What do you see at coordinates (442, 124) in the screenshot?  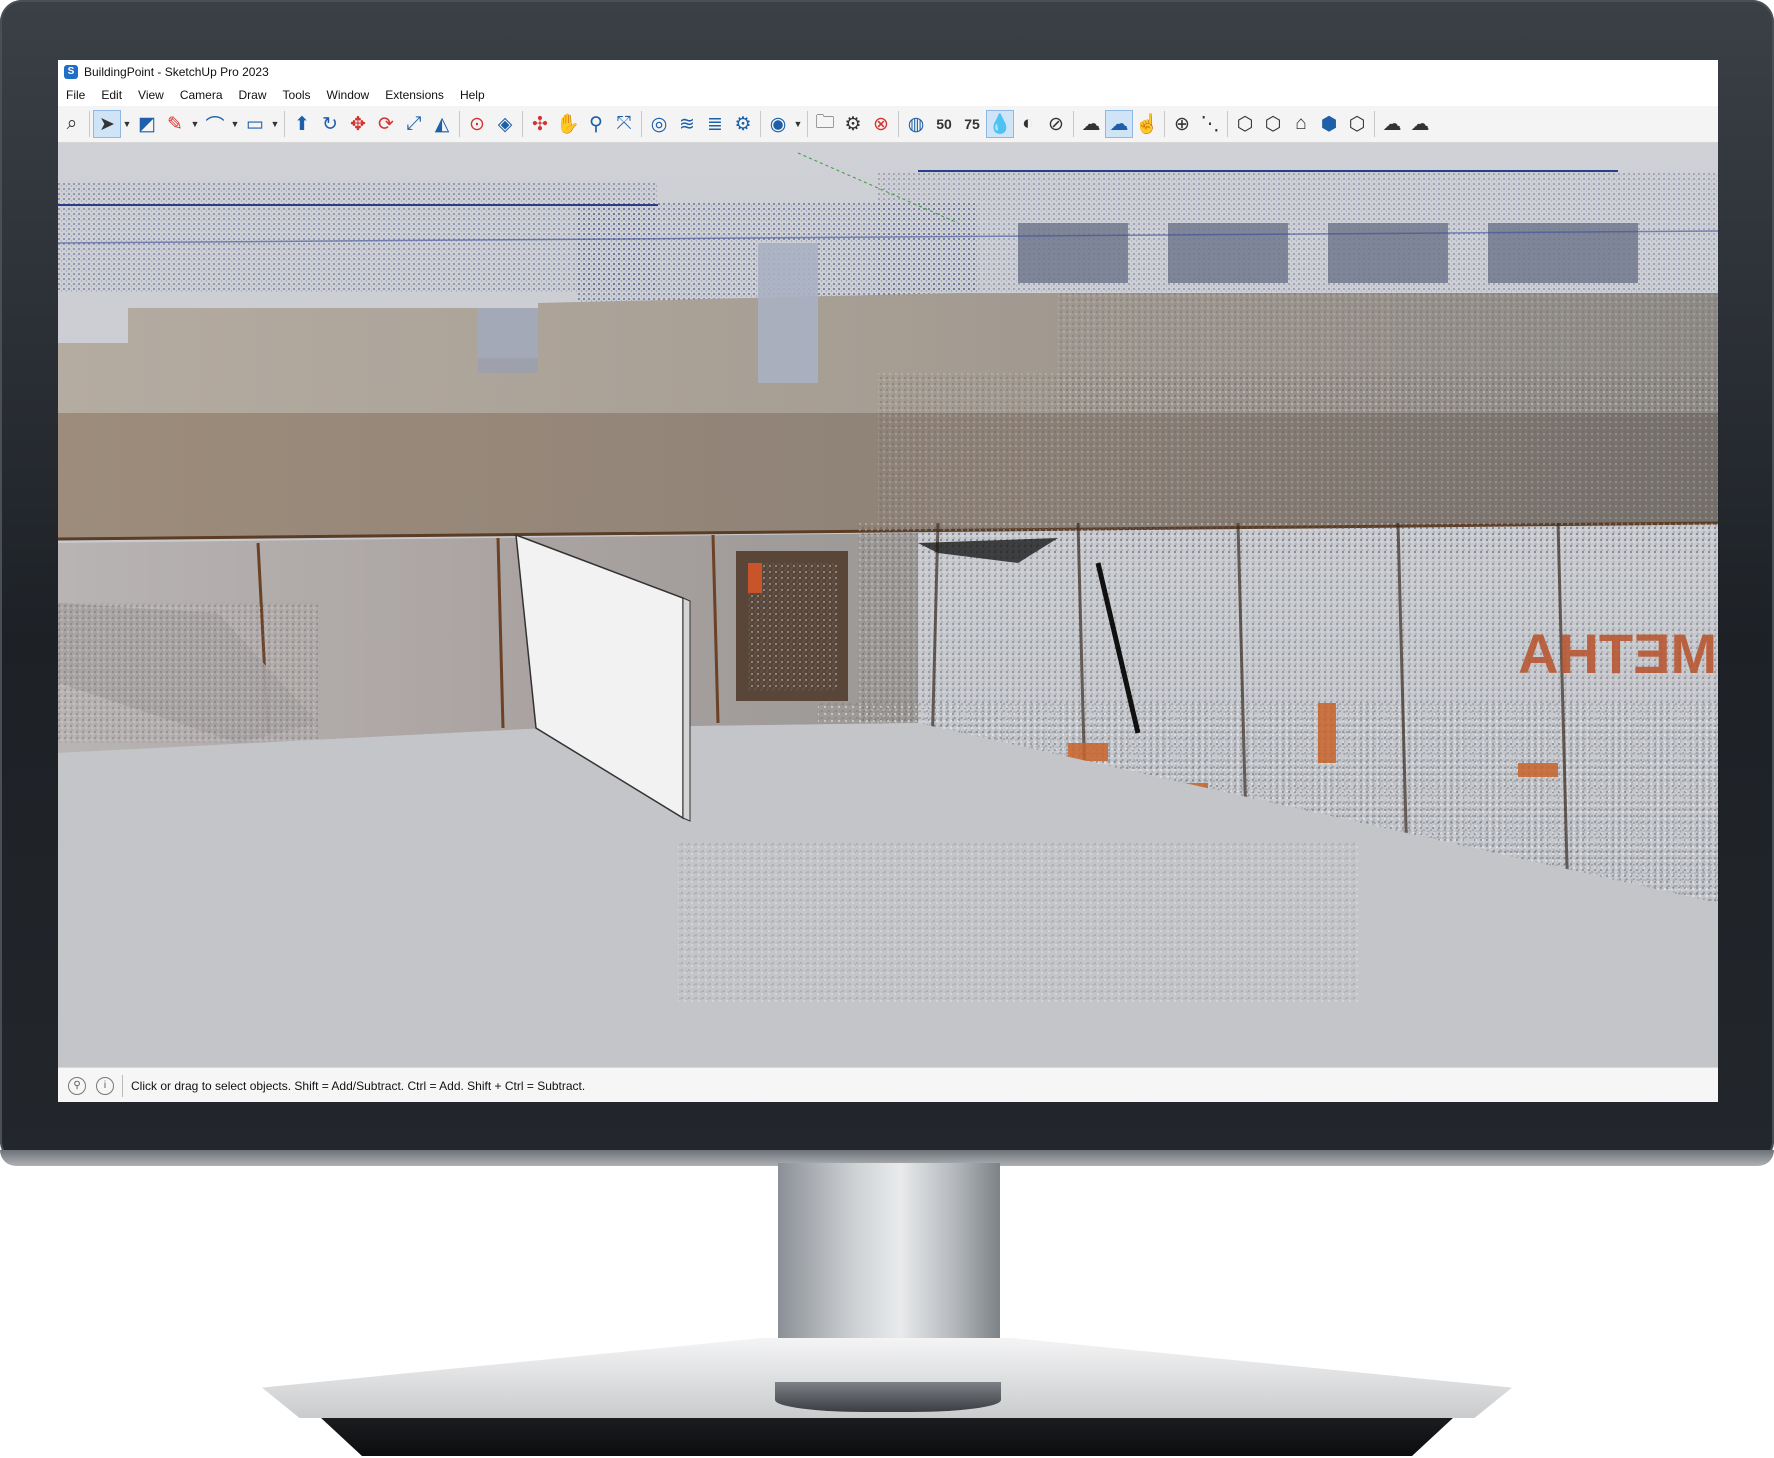 I see `offset-icon: ◭` at bounding box center [442, 124].